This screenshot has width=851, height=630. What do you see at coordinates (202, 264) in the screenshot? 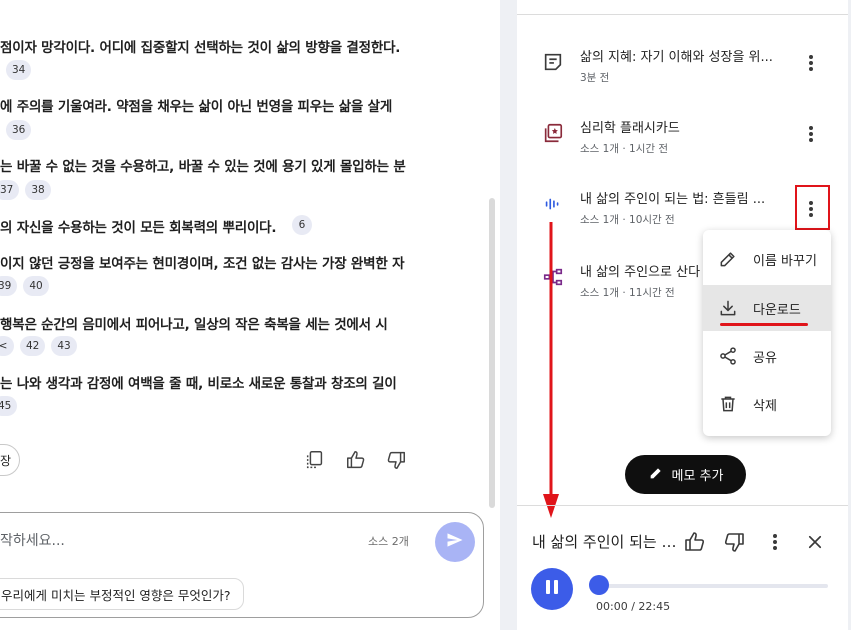
I see `answer-line: 이지 않던 긍정을 보여주는 현미경이며, 조건 없는 감사는 가장 완벽한 자` at bounding box center [202, 264].